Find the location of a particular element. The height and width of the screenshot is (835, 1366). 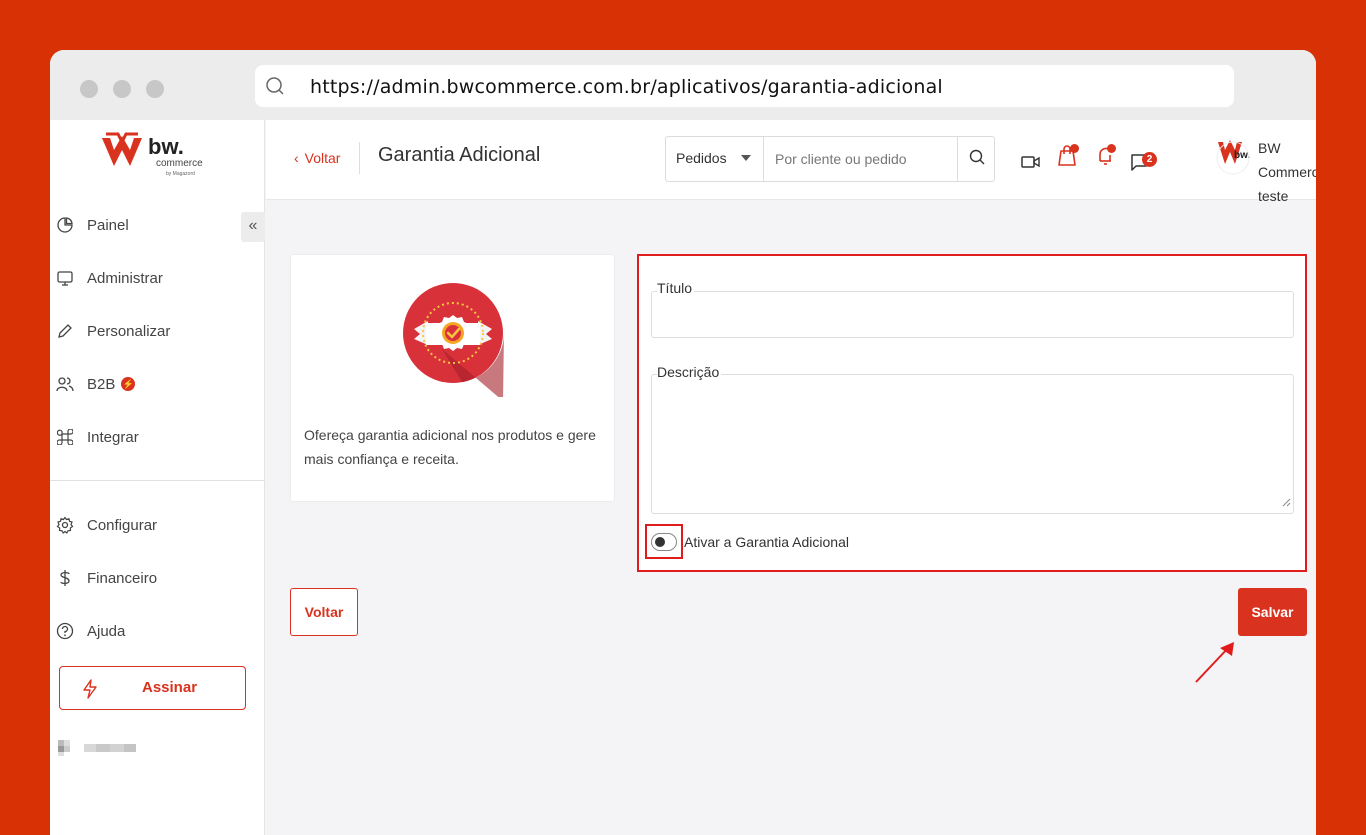

sidebar-item-financeiro: Financeiro is located at coordinates (150, 578).